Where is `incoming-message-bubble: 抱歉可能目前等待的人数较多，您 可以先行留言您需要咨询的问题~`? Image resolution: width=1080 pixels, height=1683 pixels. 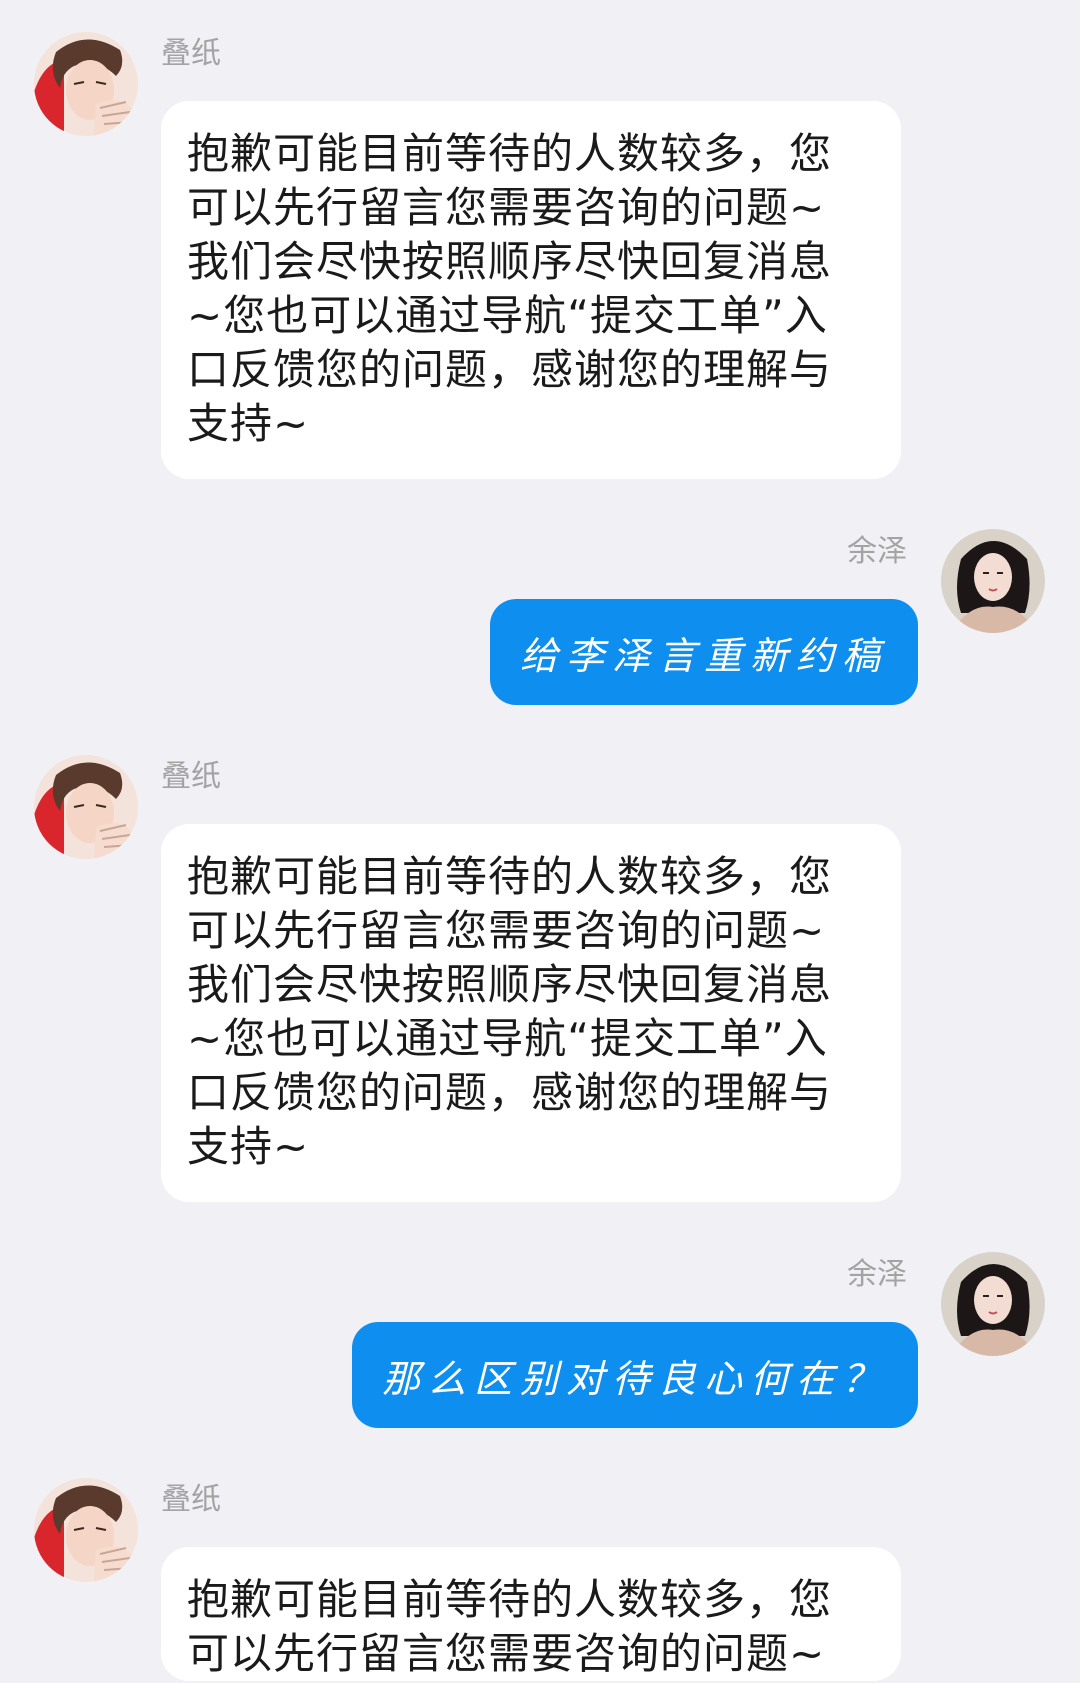 incoming-message-bubble: 抱歉可能目前等待的人数较多，您 可以先行留言您需要咨询的问题~ is located at coordinates (531, 1614).